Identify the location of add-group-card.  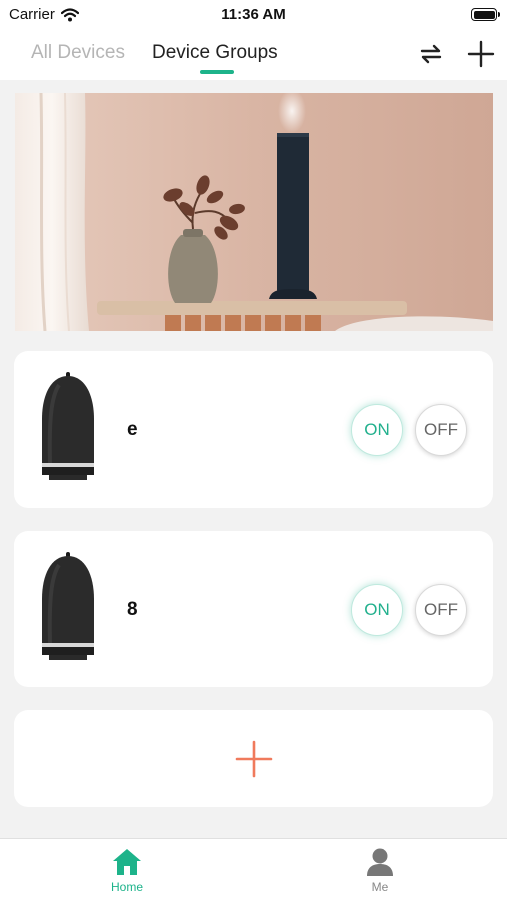
(253, 758).